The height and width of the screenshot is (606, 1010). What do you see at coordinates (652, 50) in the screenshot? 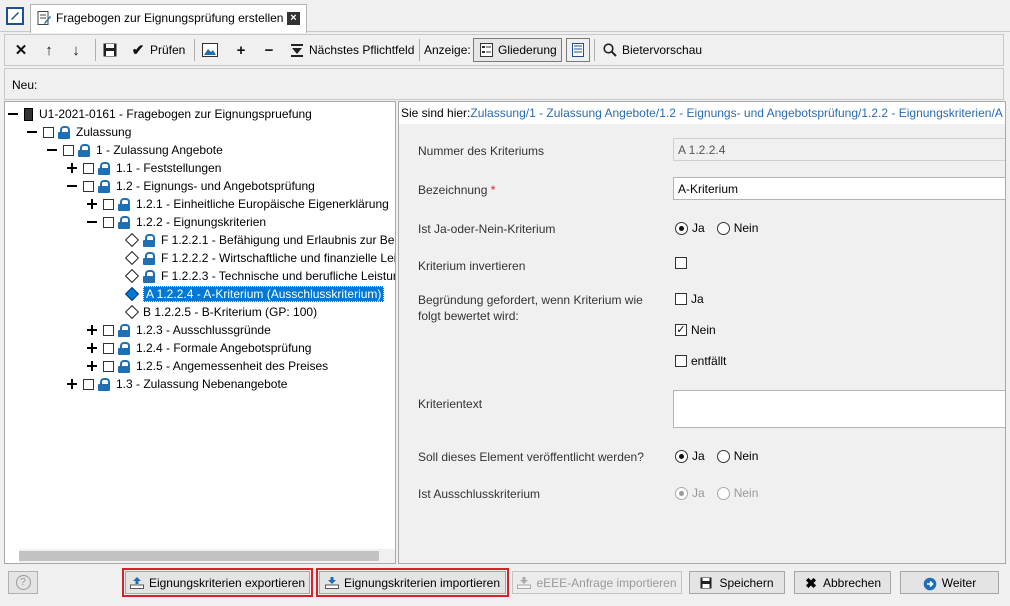
I see `bietervorschau-button: Bietervorschau` at bounding box center [652, 50].